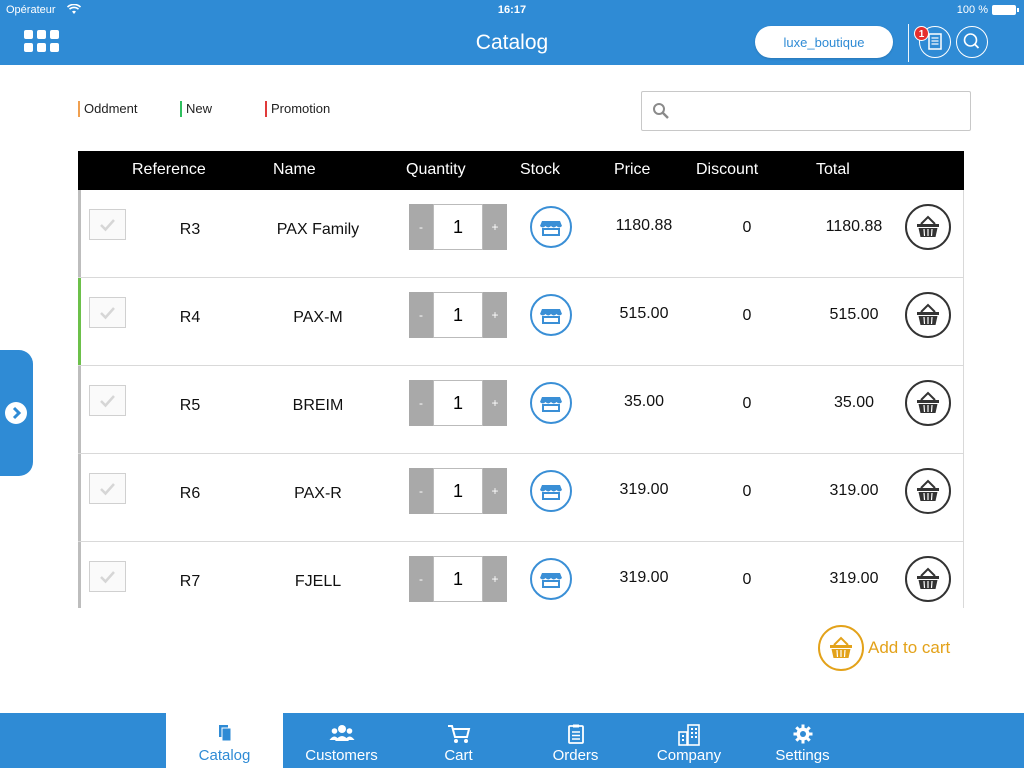 Image resolution: width=1024 pixels, height=768 pixels. I want to click on cell-price: 515.00, so click(644, 313).